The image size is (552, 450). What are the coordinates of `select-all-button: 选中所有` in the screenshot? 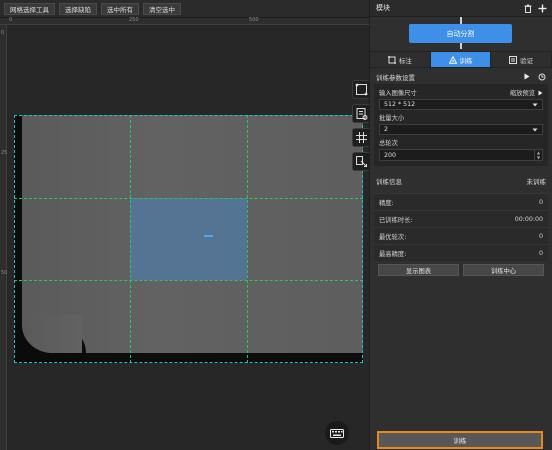 It's located at (120, 8).